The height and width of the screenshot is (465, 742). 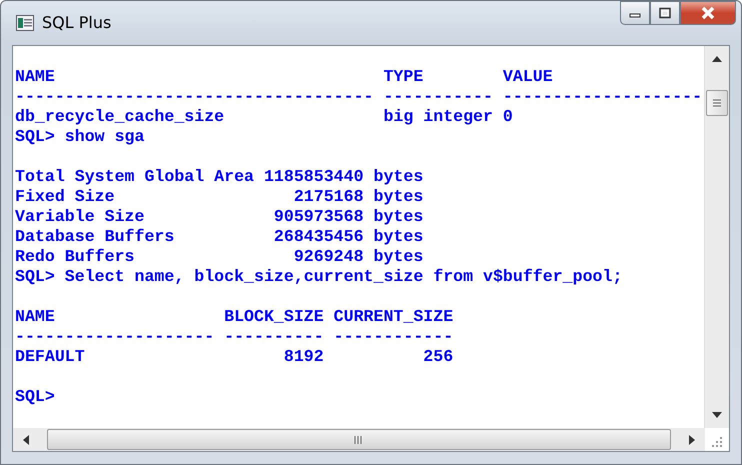 I want to click on horizontal-scrollbar, so click(x=359, y=439).